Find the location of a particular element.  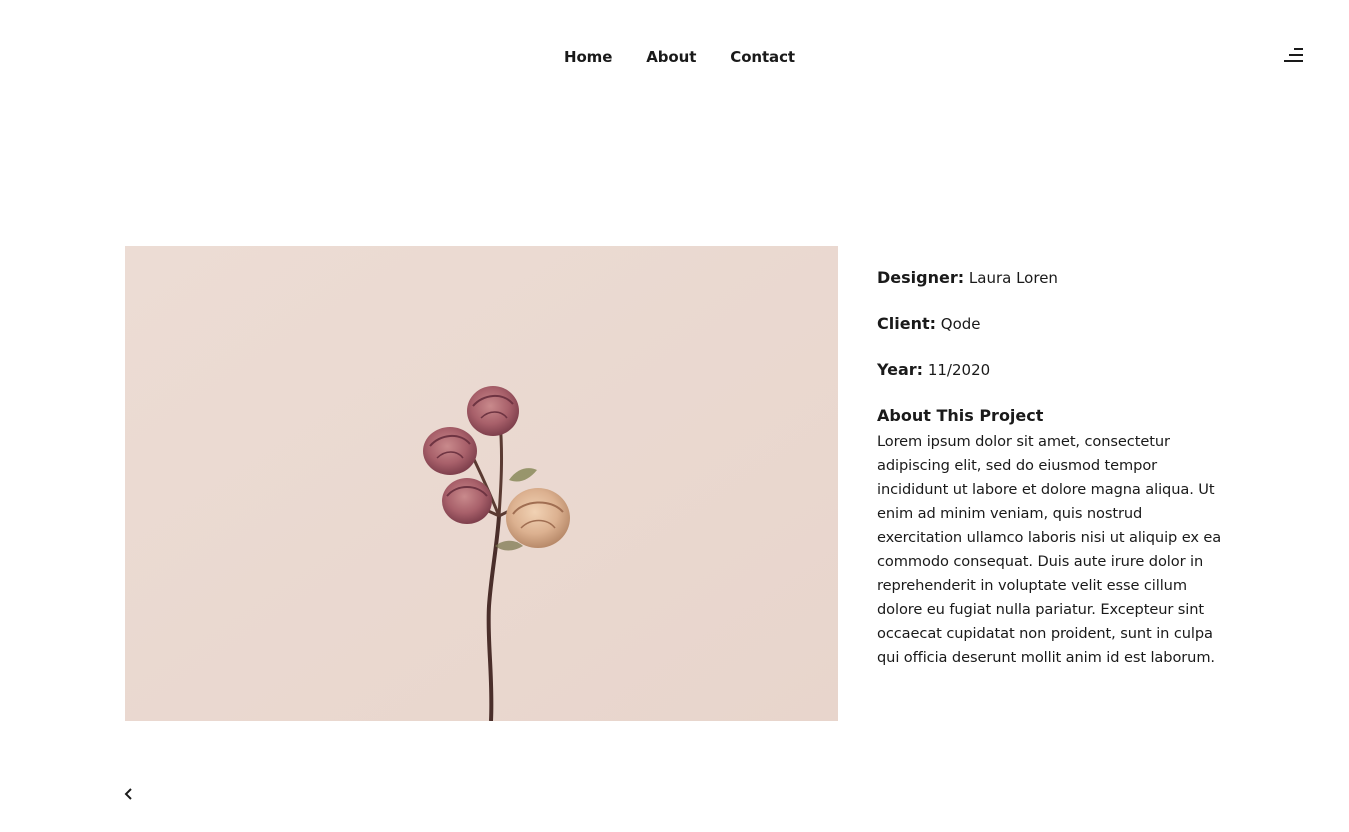

client-label: Client: is located at coordinates (906, 323).